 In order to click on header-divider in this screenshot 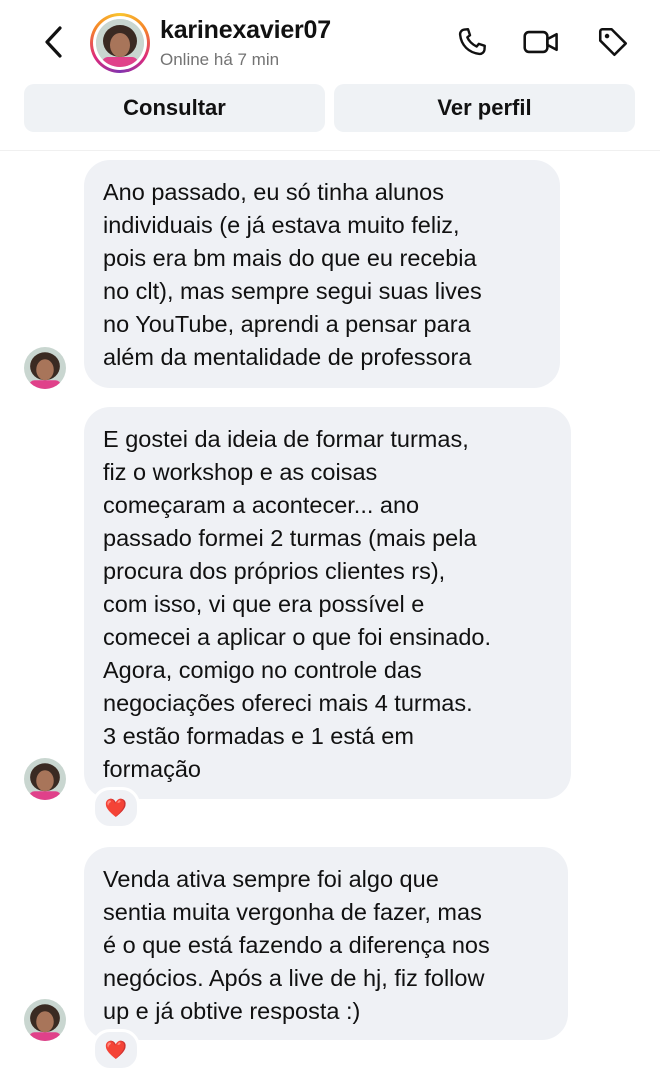, I will do `click(330, 150)`.